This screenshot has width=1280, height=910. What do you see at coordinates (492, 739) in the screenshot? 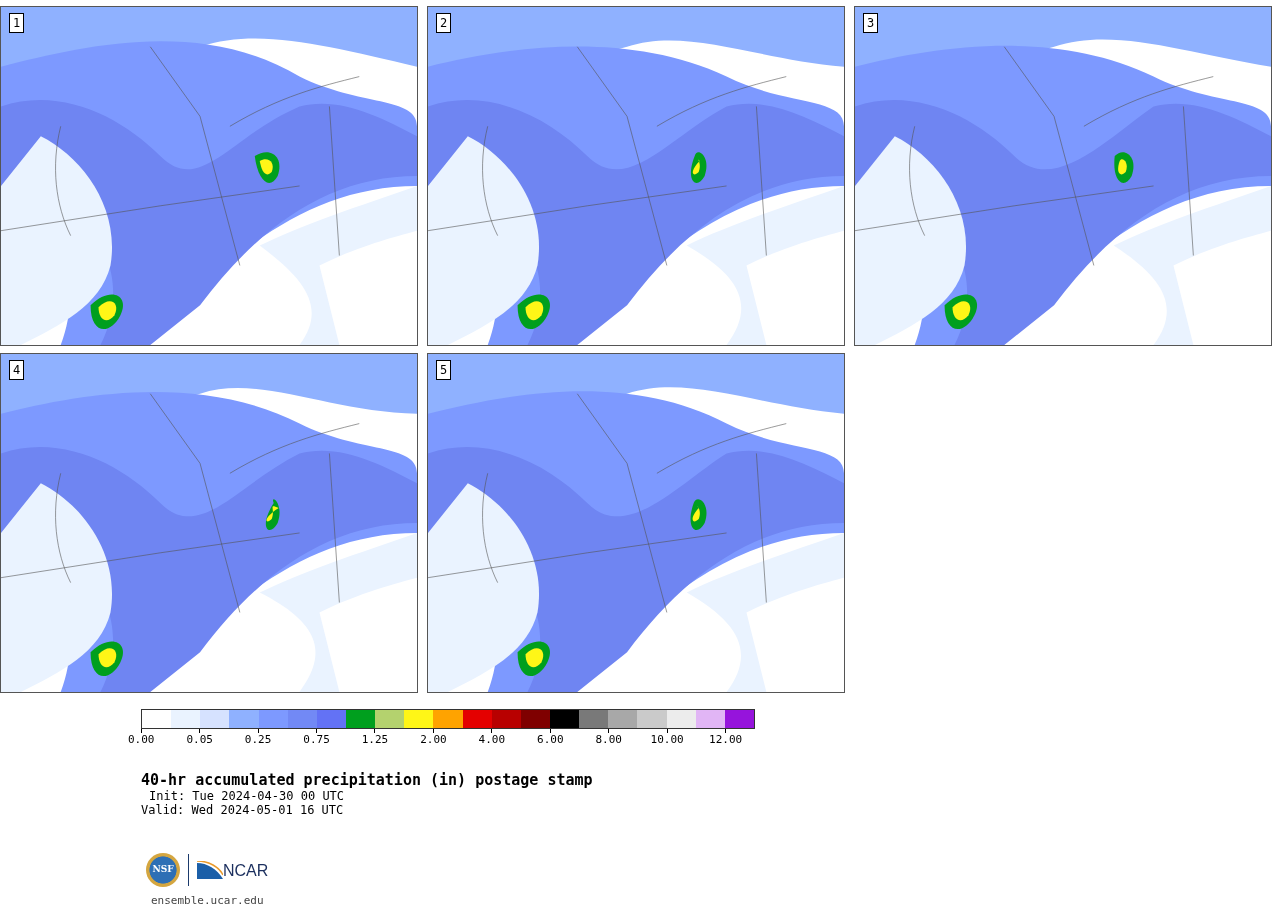
I see `tick-label: 4.00` at bounding box center [492, 739].